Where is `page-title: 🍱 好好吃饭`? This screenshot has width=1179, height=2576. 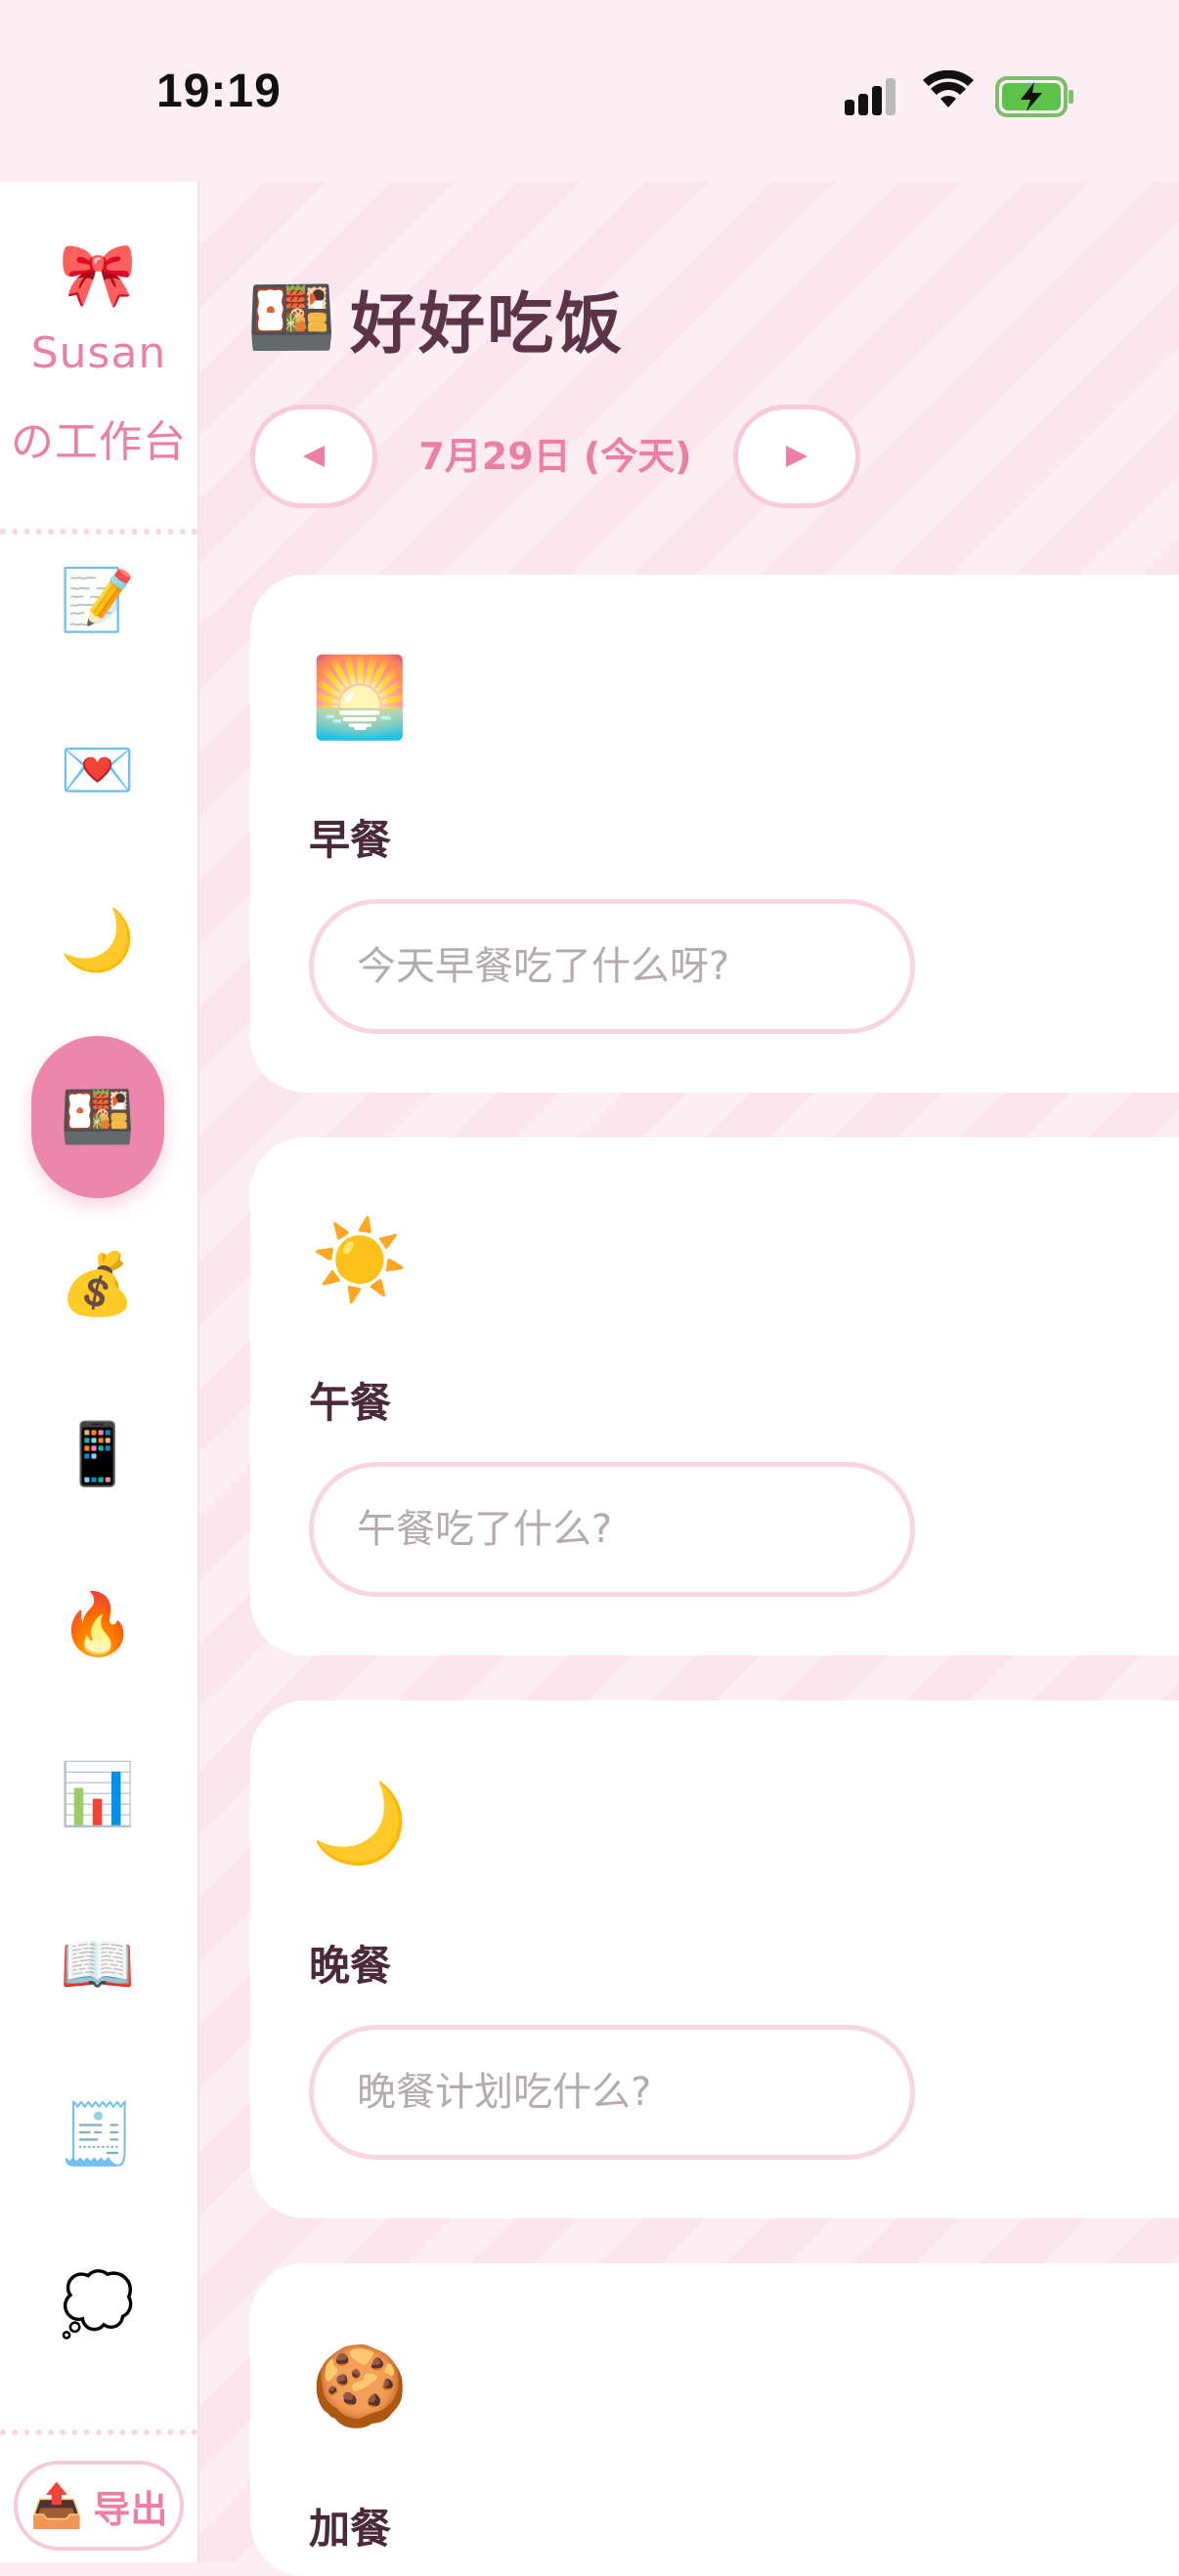 page-title: 🍱 好好吃饭 is located at coordinates (435, 318).